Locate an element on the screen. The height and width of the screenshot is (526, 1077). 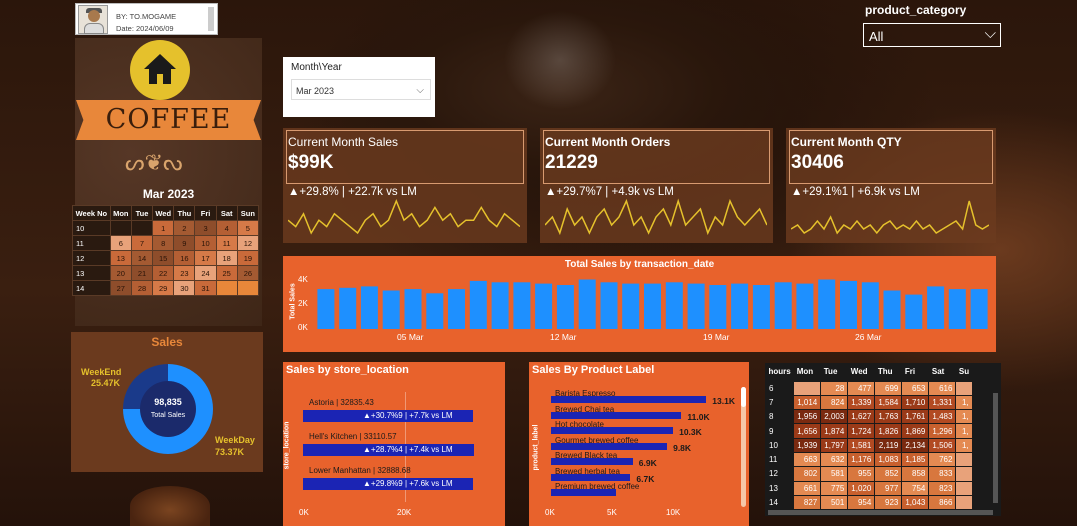
matrix-cell: 1,956 is located at coordinates (807, 417).